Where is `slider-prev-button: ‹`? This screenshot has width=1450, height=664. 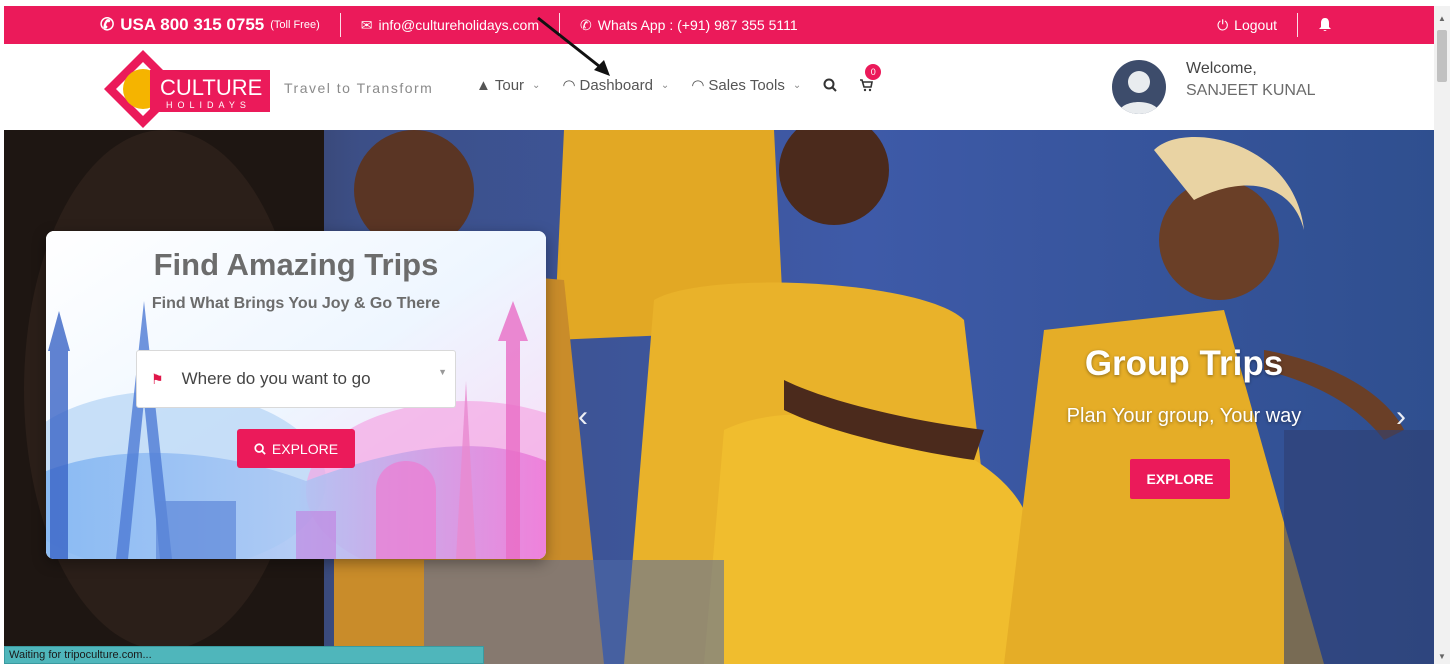 slider-prev-button: ‹ is located at coordinates (583, 417).